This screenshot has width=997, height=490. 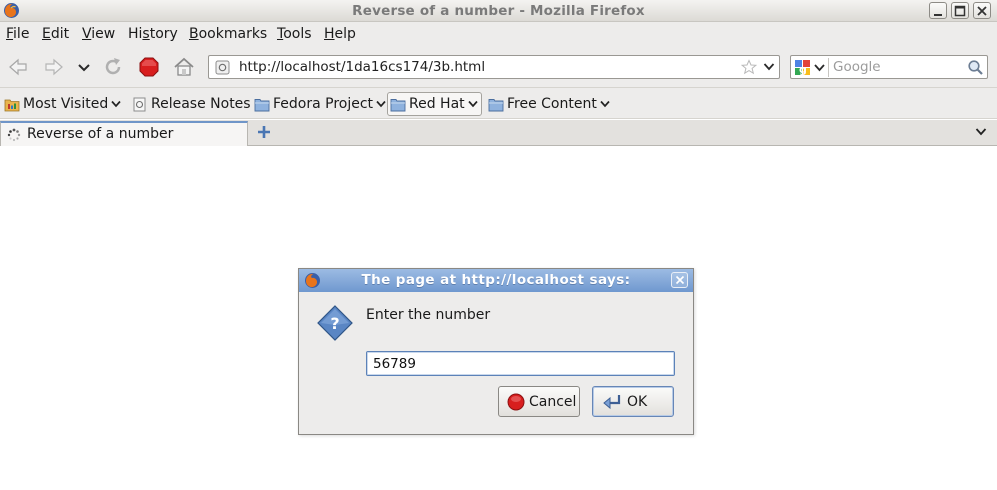 I want to click on window-title: Reverse of a number - Mozilla Firefox, so click(x=498, y=11).